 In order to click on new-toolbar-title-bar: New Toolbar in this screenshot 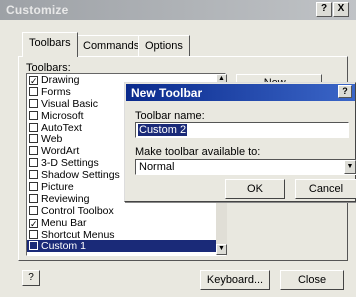, I will do `click(240, 92)`.